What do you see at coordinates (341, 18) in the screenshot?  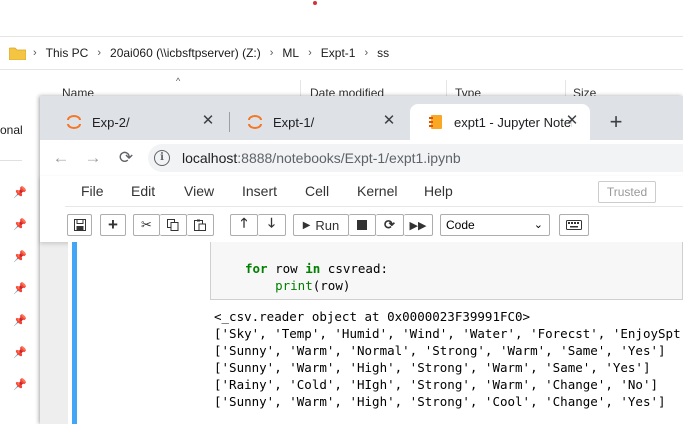 I see `explorer-top-area` at bounding box center [341, 18].